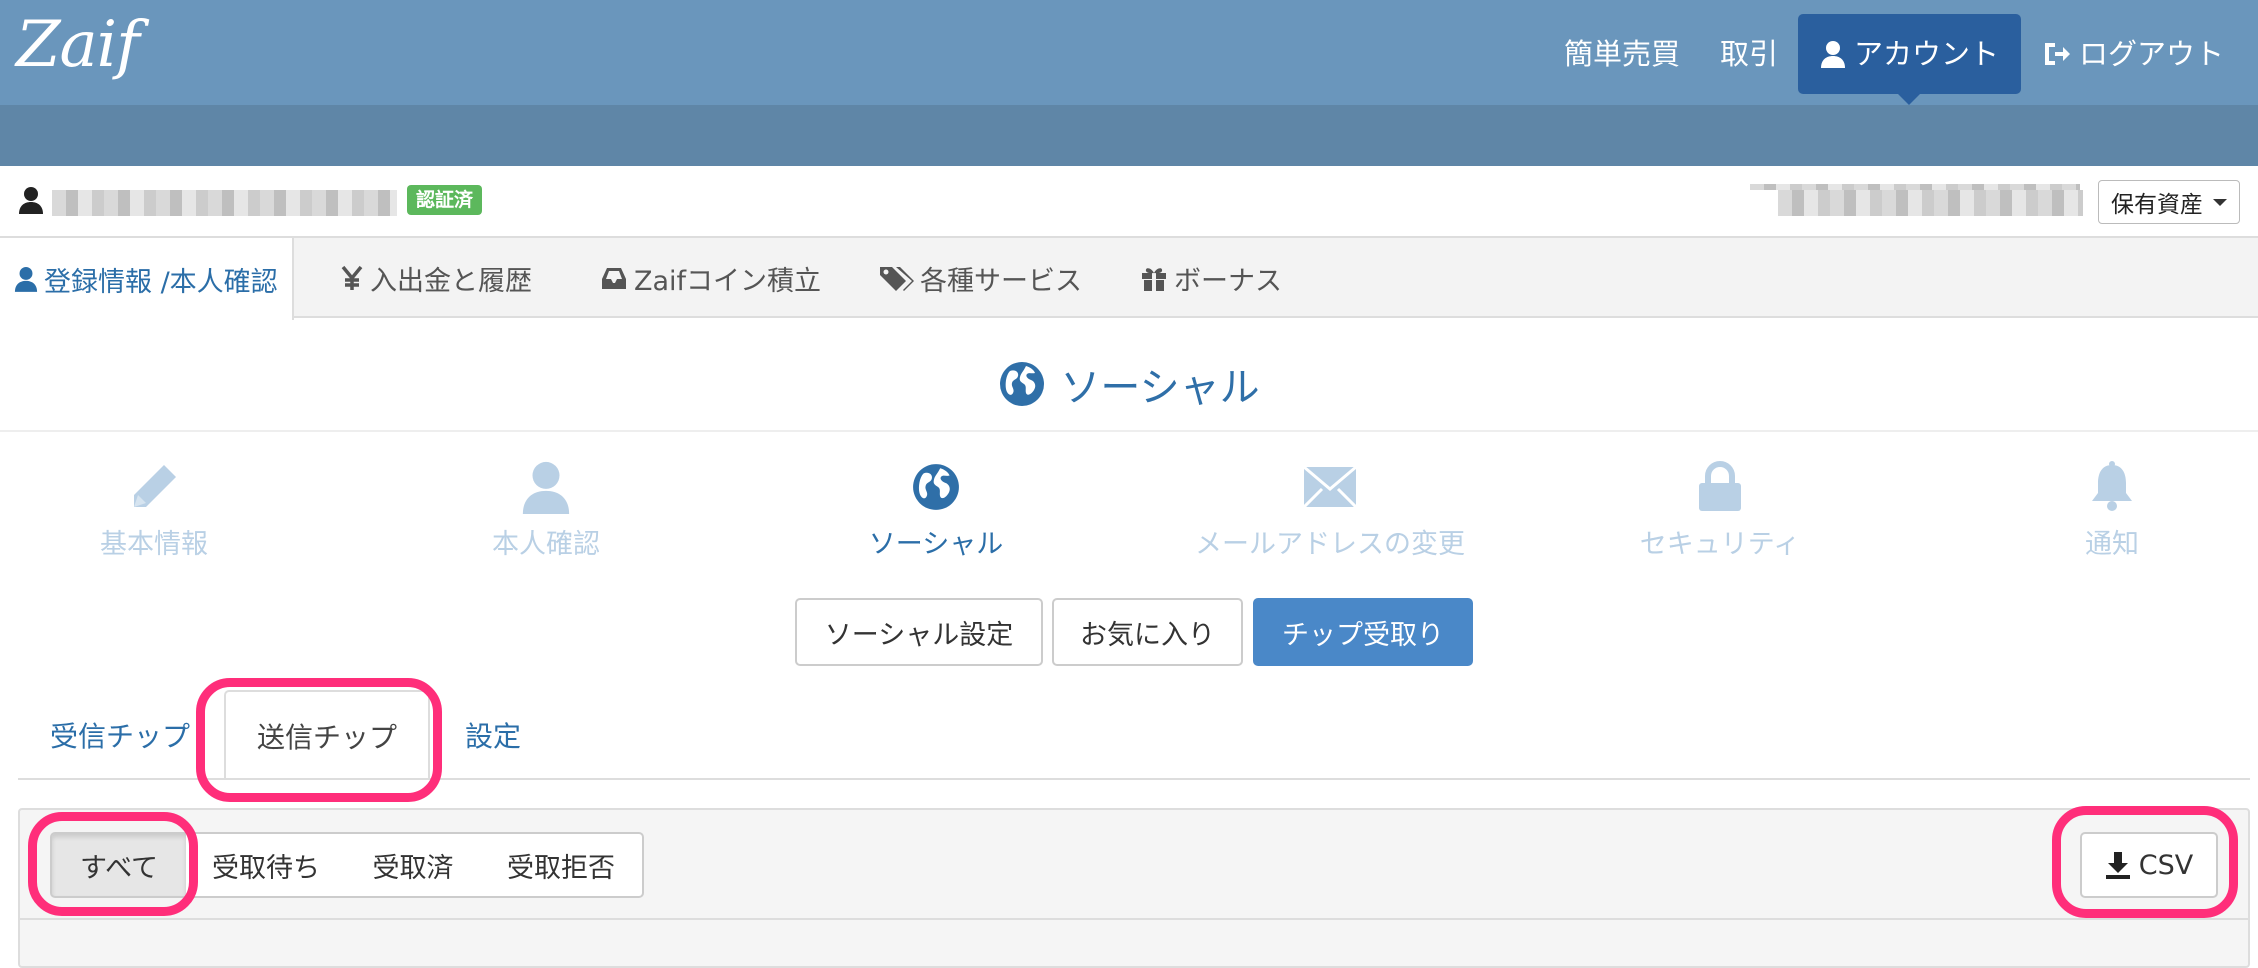  What do you see at coordinates (1926, 54) in the screenshot?
I see `nav-account-label: アカウント` at bounding box center [1926, 54].